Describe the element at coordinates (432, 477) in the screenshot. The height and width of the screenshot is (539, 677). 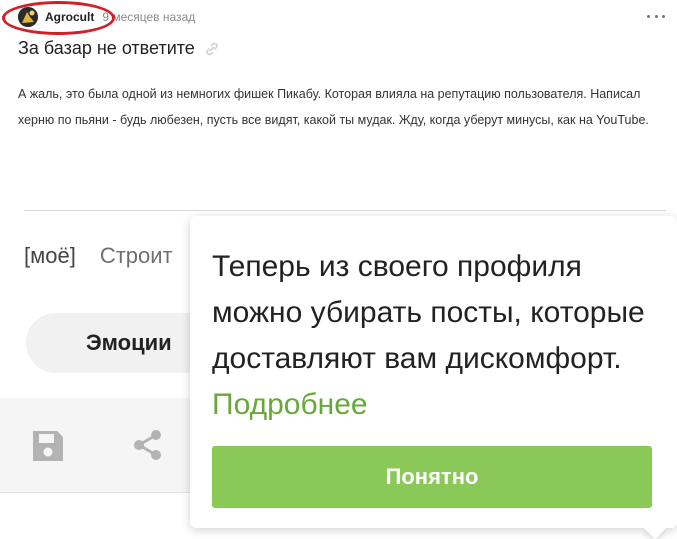
I see `popup-ok-button: Понятно` at that location.